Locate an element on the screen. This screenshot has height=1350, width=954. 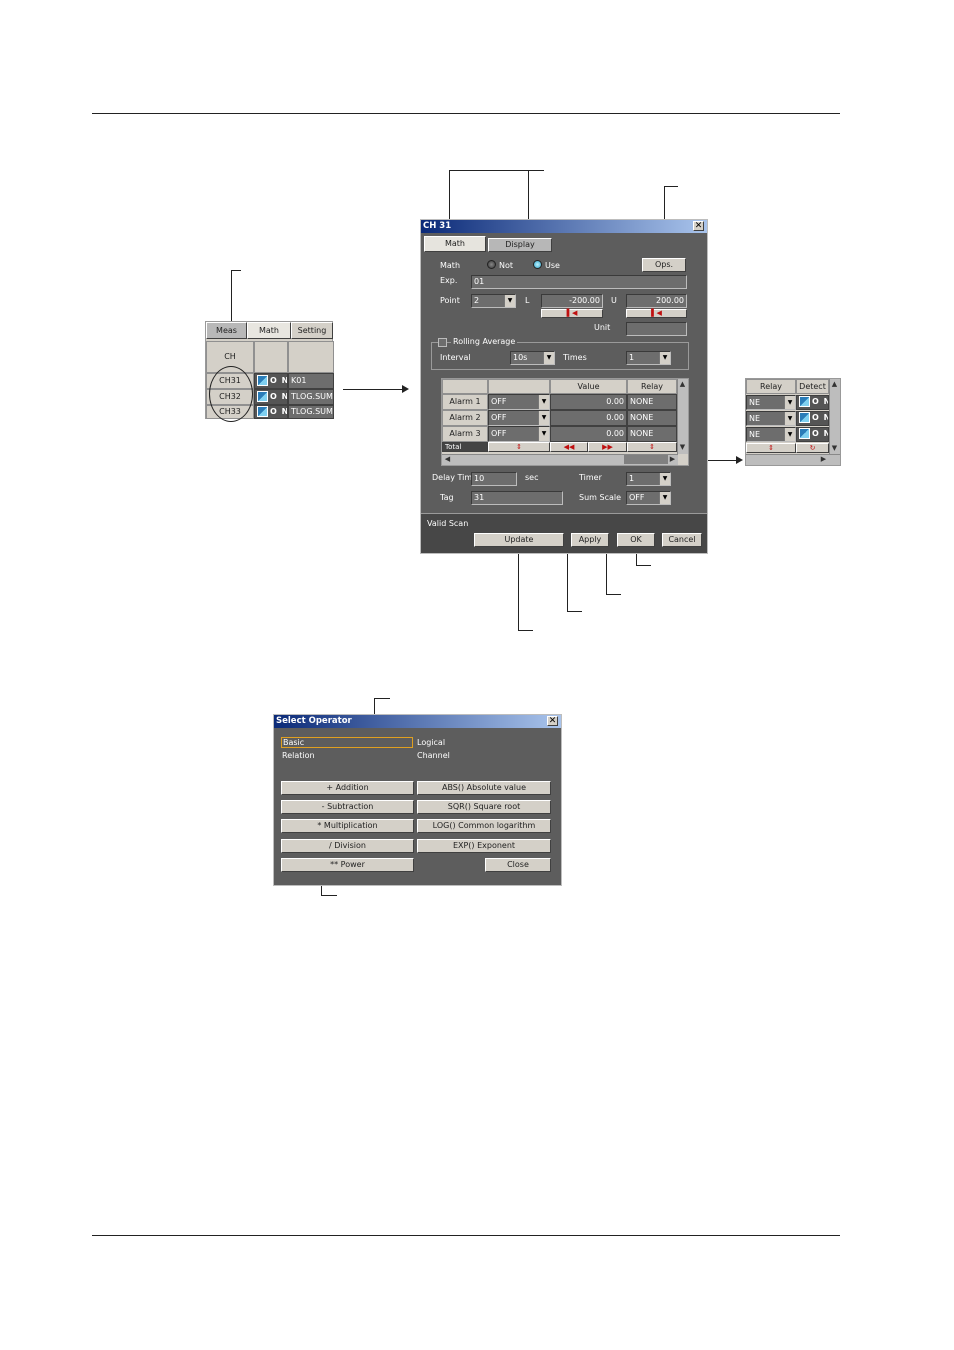
log-button: LOG() Common logarithm is located at coordinates (484, 826).